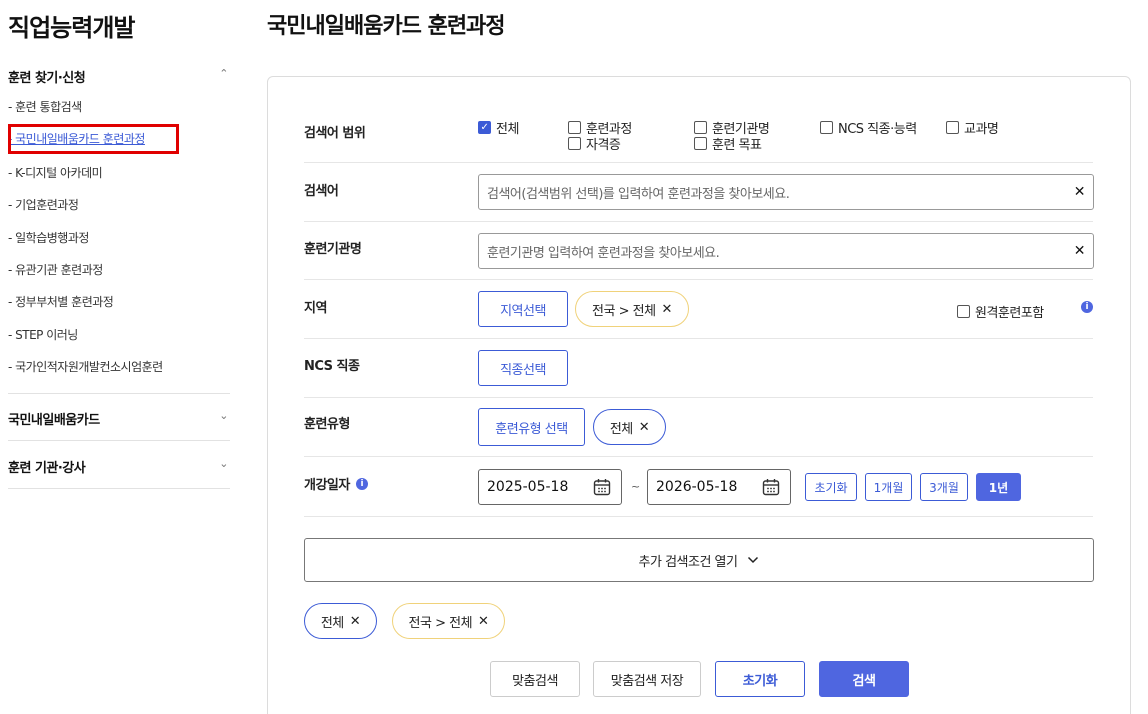 Image resolution: width=1148 pixels, height=714 pixels. I want to click on sidebar-section-label: 국민내일배움카드, so click(54, 420).